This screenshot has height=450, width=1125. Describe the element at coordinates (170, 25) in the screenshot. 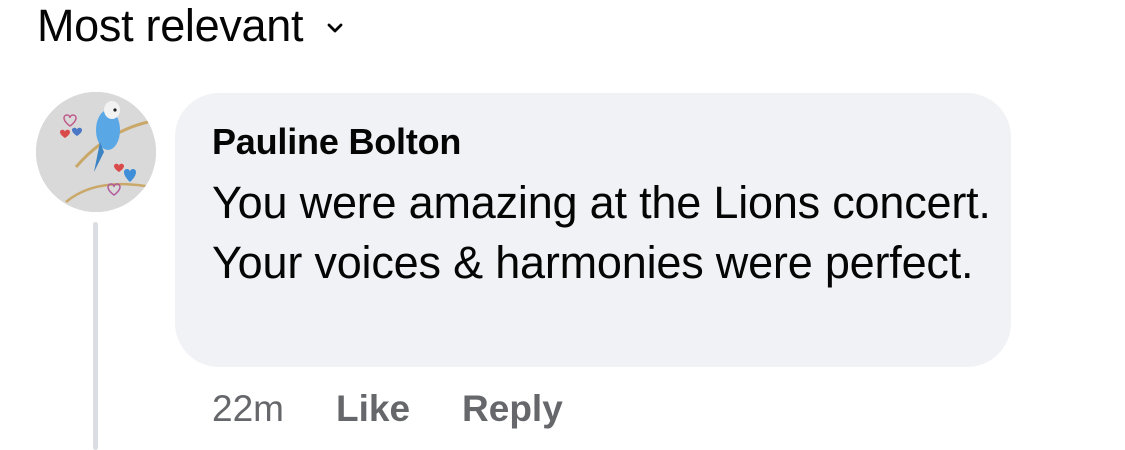

I see `sort-label: Most relevant` at that location.